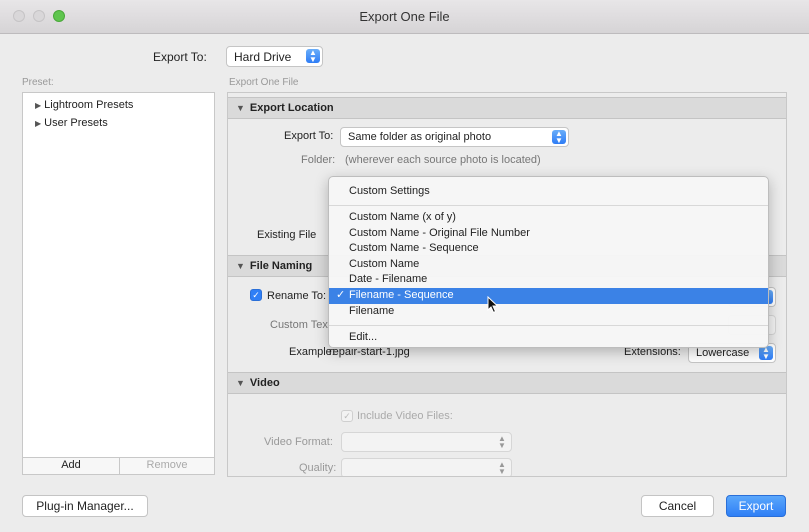 The image size is (809, 532). I want to click on panel-breadcrumb: Export One File, so click(264, 82).